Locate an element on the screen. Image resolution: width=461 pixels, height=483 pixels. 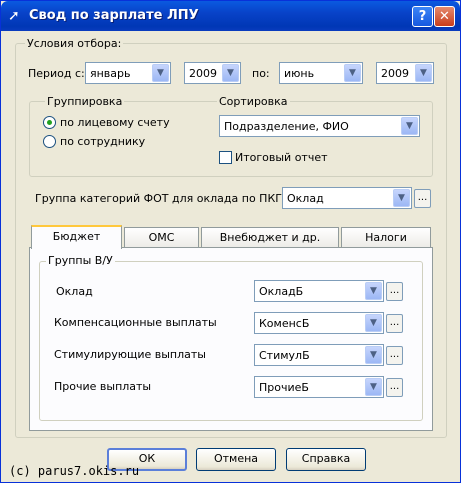
fot-group-select: Оклад ▼ is located at coordinates (347, 198).